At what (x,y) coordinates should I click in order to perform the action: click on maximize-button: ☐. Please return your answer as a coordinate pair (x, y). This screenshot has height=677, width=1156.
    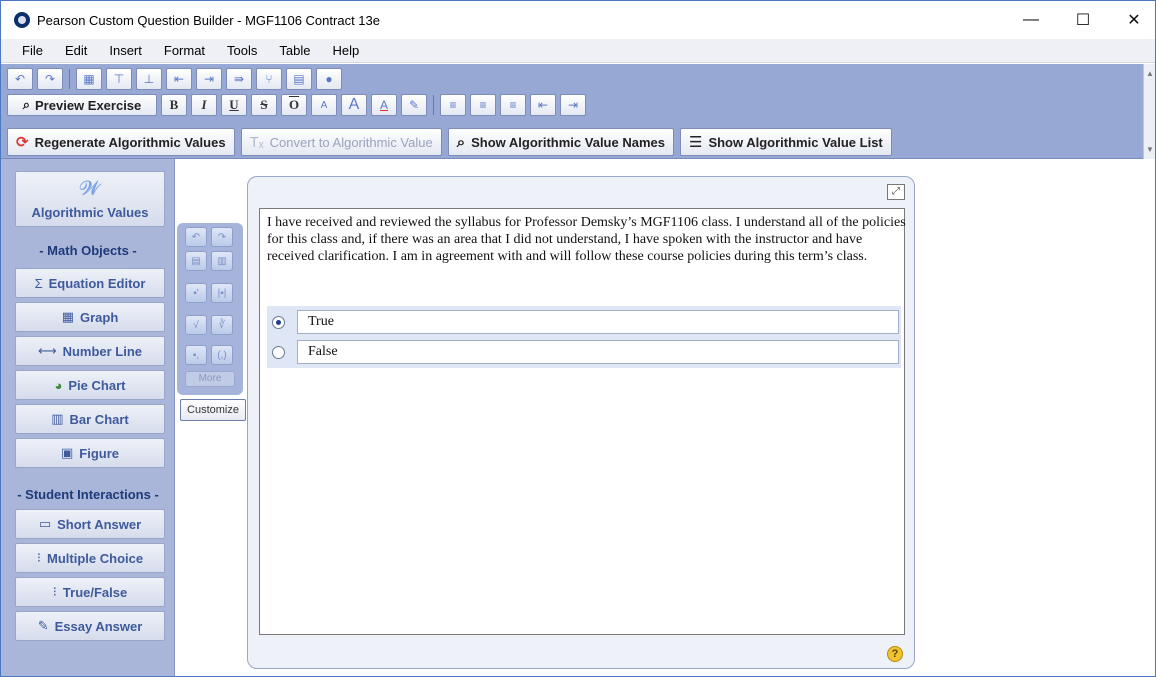
    Looking at the image, I should click on (1083, 20).